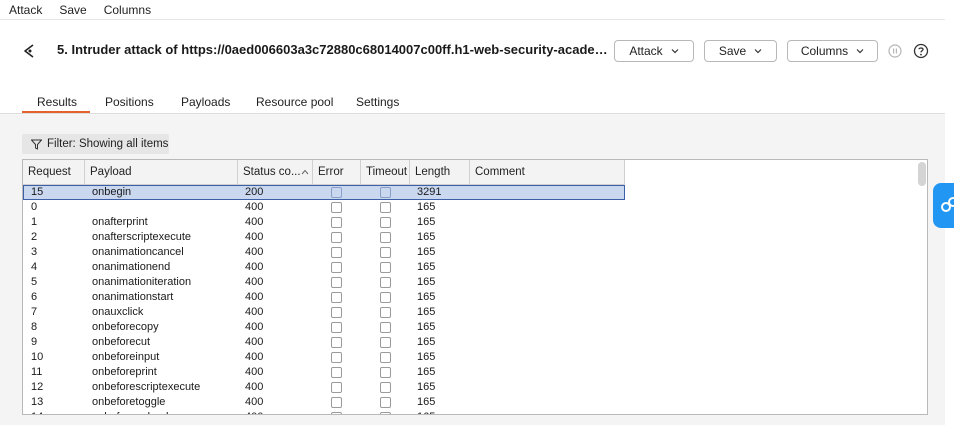 This screenshot has width=954, height=425. What do you see at coordinates (34, 297) in the screenshot?
I see `cell-request: 6` at bounding box center [34, 297].